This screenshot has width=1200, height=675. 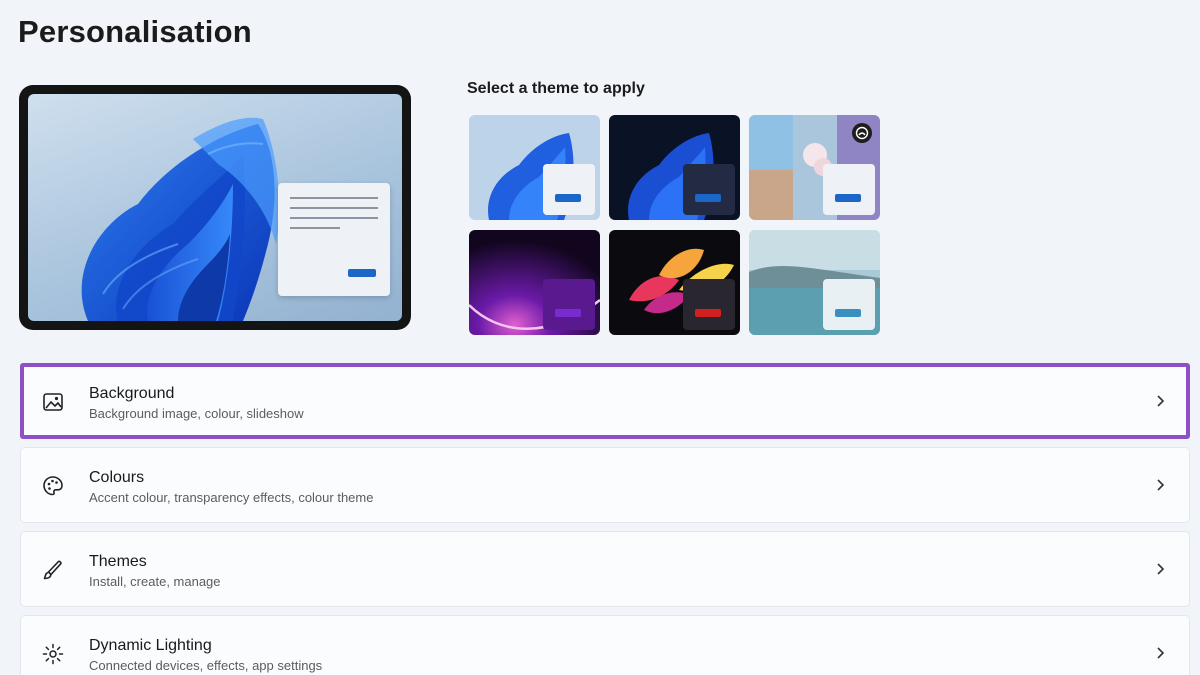 I want to click on brush-icon, so click(x=53, y=570).